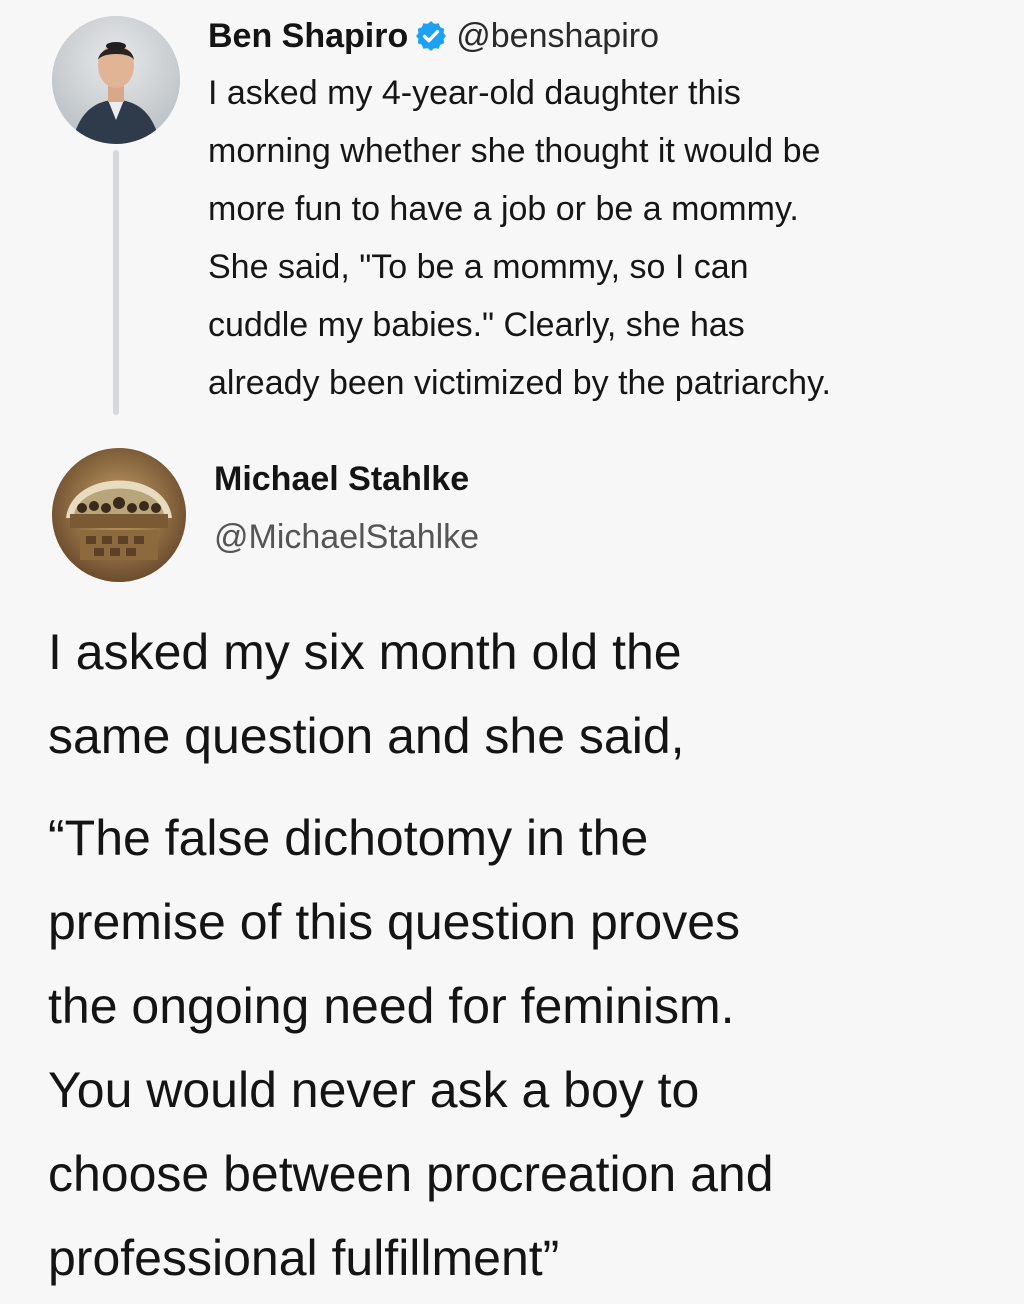  What do you see at coordinates (478, 267) in the screenshot?
I see `tweet-text-line: She said, "To be a mommy, so I can` at bounding box center [478, 267].